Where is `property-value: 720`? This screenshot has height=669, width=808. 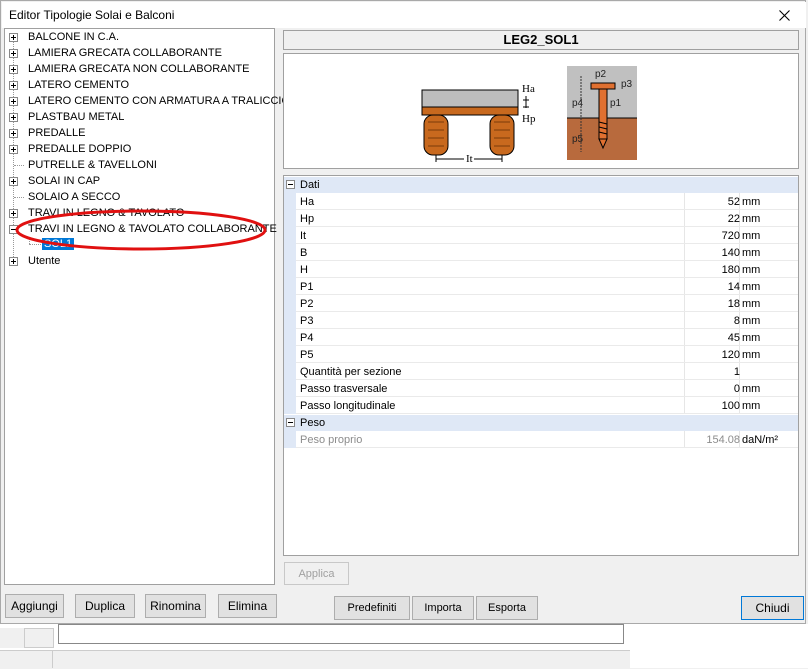 property-value: 720 is located at coordinates (712, 236).